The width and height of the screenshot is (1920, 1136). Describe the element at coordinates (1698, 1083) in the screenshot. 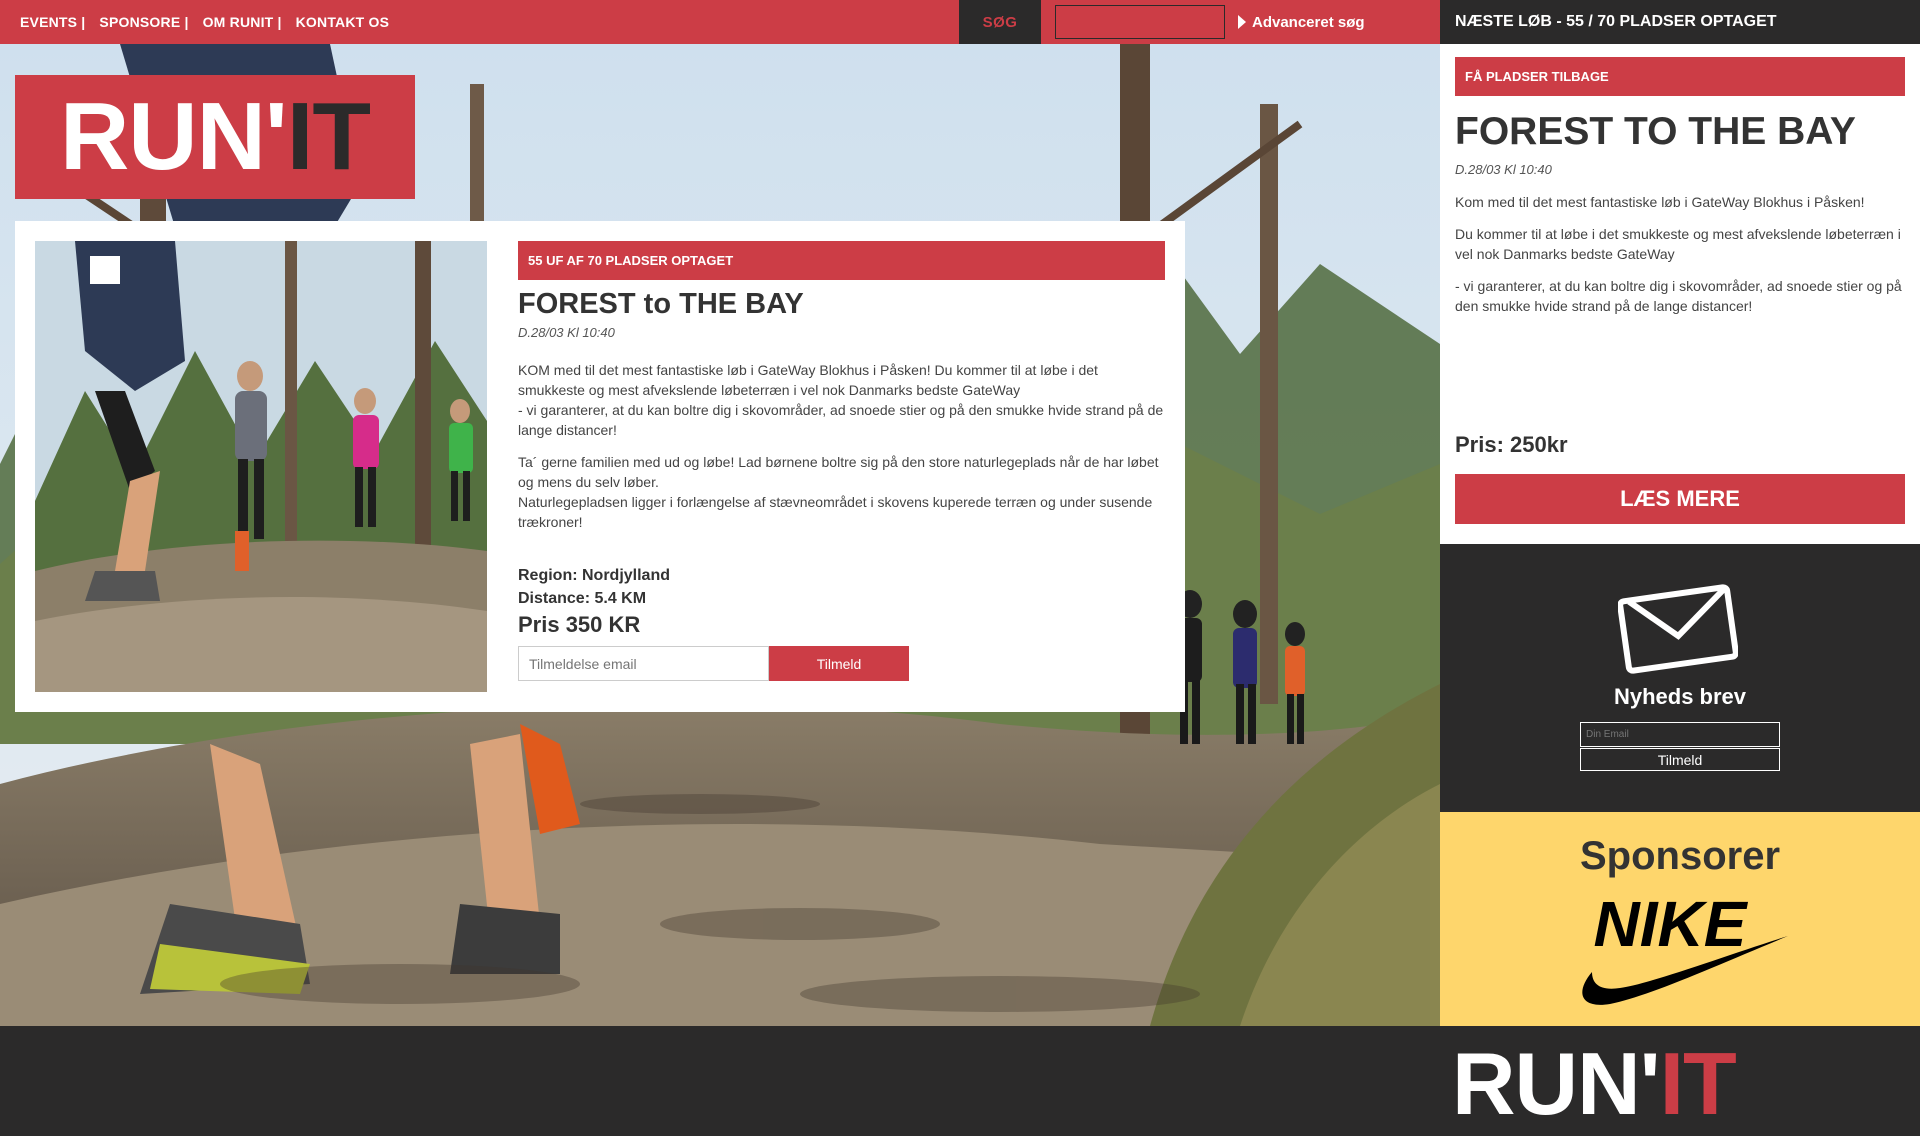

I see `footer-logo-it: IT` at that location.